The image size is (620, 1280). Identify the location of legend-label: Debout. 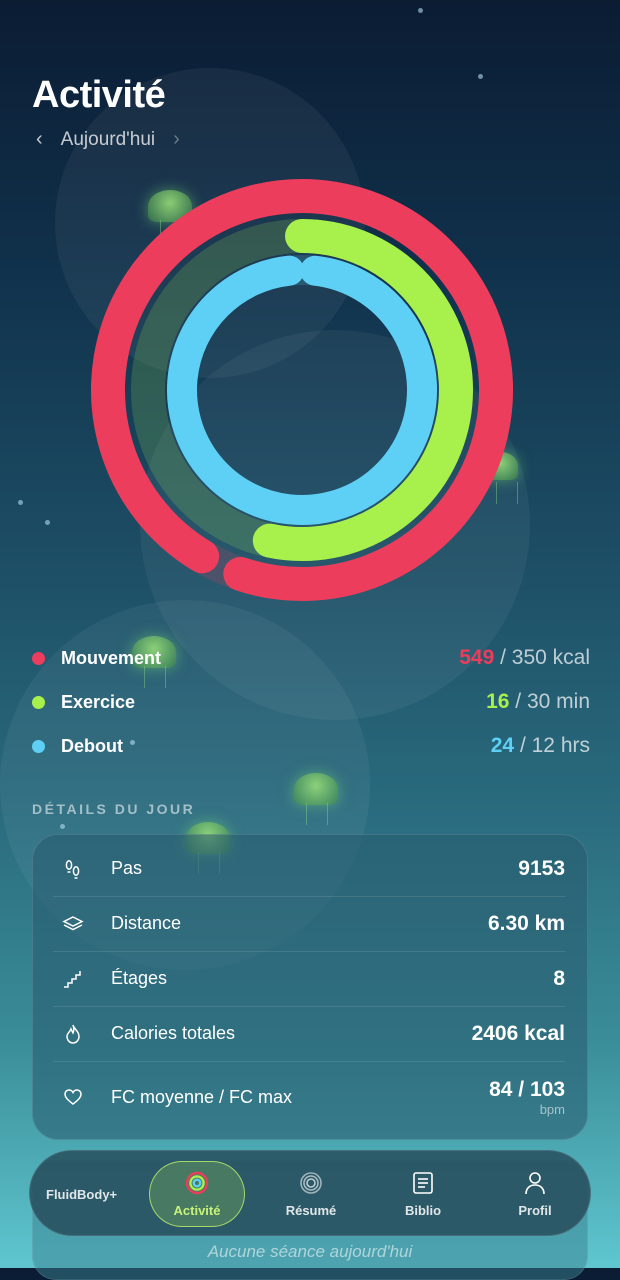
(92, 745).